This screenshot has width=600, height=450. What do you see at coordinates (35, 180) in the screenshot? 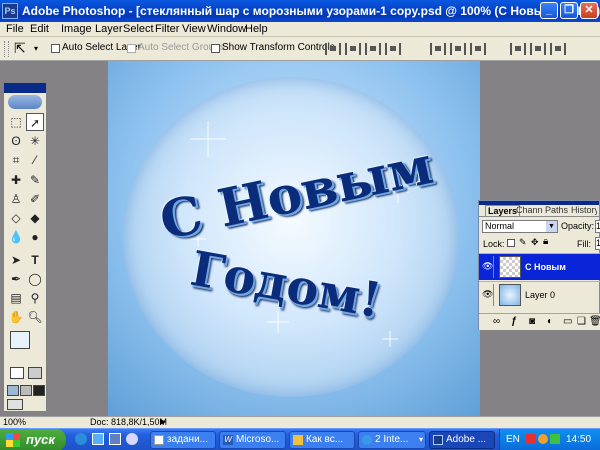
I see `brush-tool-icon: ✎` at bounding box center [35, 180].